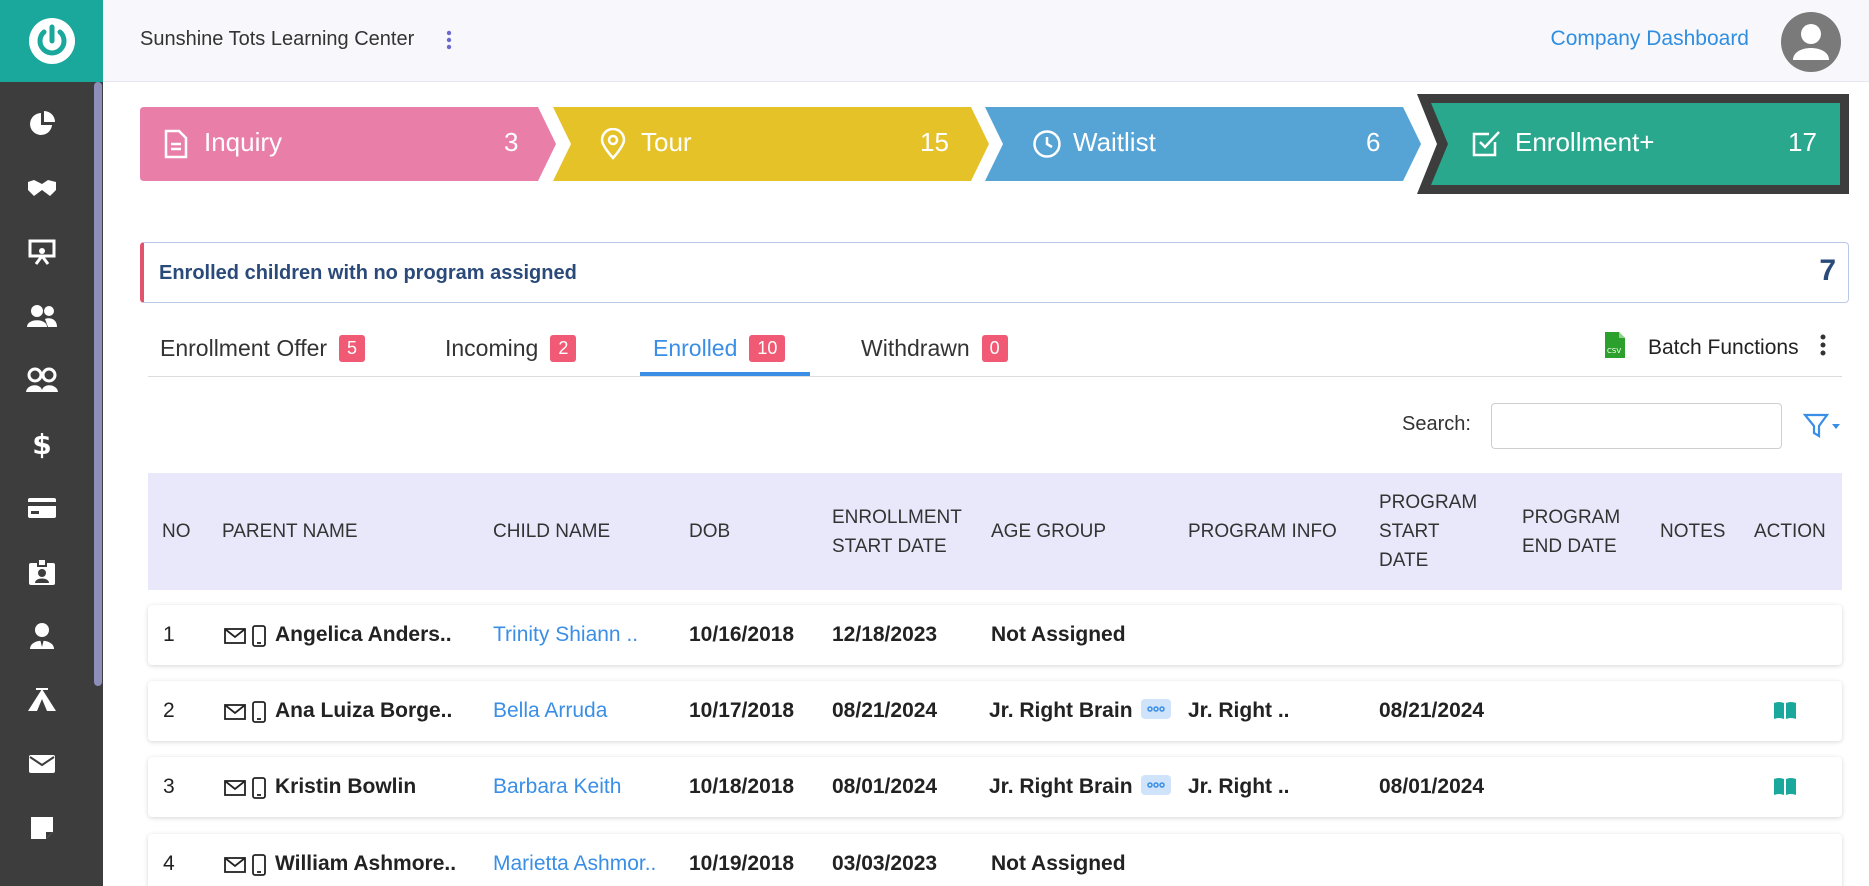 The width and height of the screenshot is (1869, 886). Describe the element at coordinates (613, 146) in the screenshot. I see `map-pin-icon` at that location.